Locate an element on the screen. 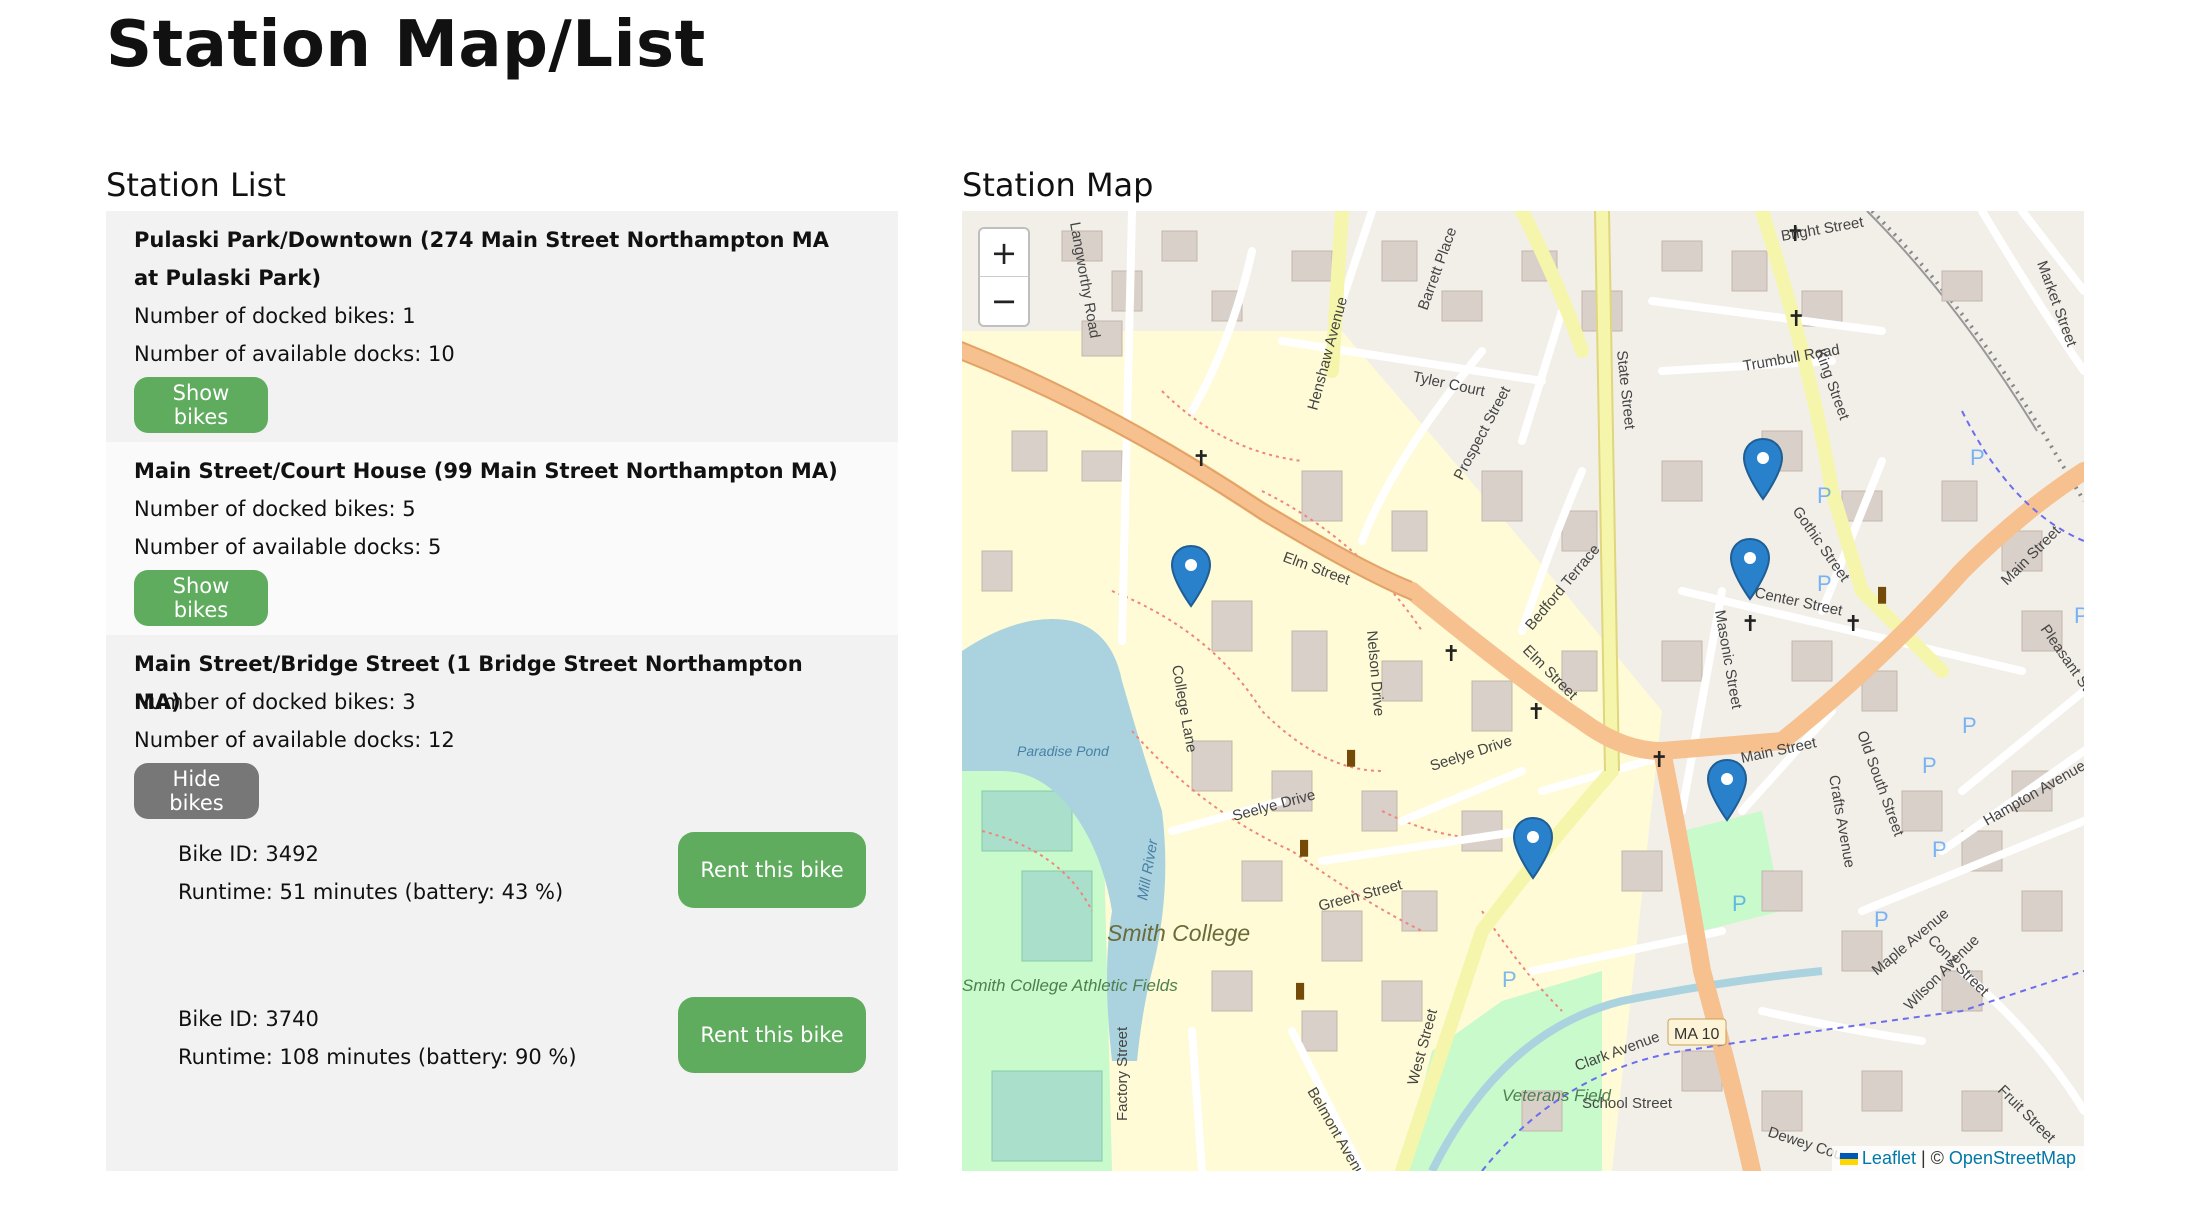 This screenshot has height=1231, width=2188. available-docks-count: Number of available docks: 10 is located at coordinates (294, 354).